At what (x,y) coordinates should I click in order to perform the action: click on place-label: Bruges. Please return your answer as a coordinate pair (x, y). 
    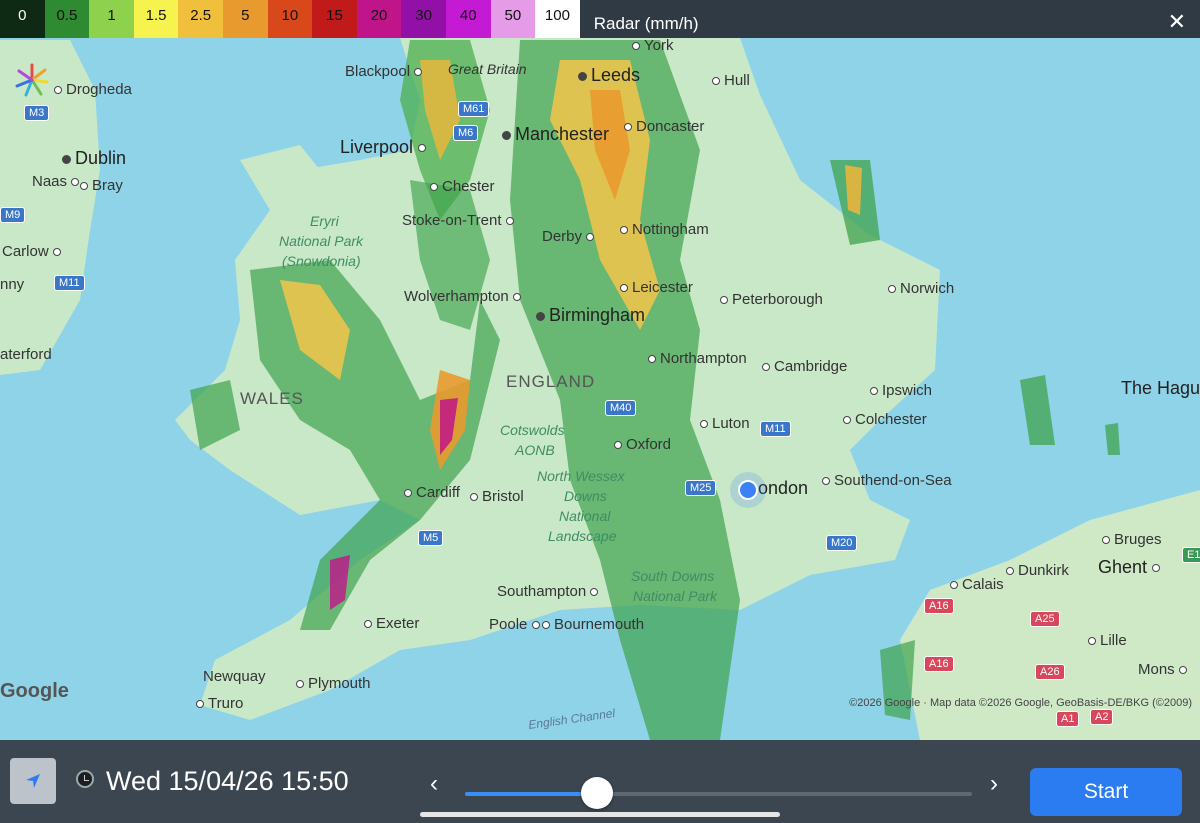
    Looking at the image, I should click on (1132, 539).